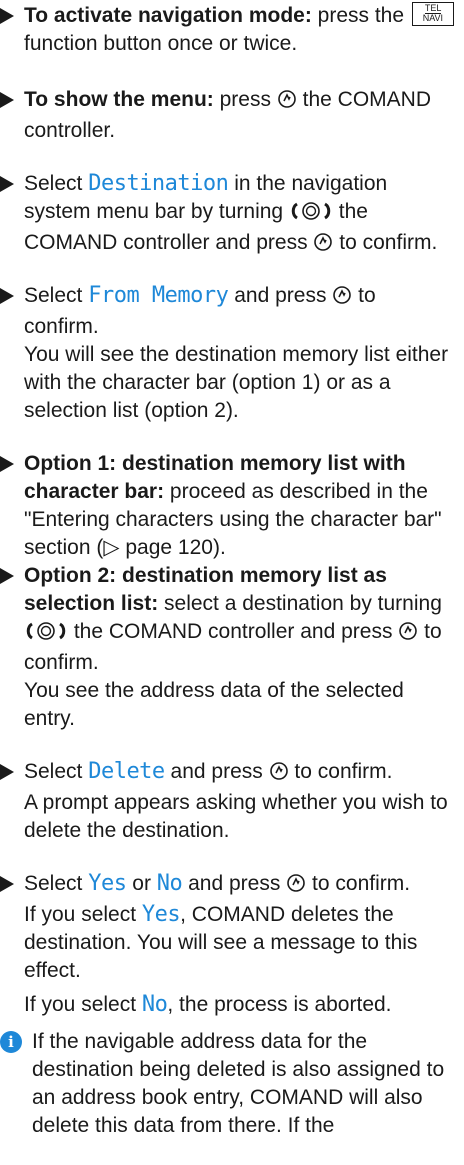  I want to click on menu-item-destination: Destination, so click(158, 183).